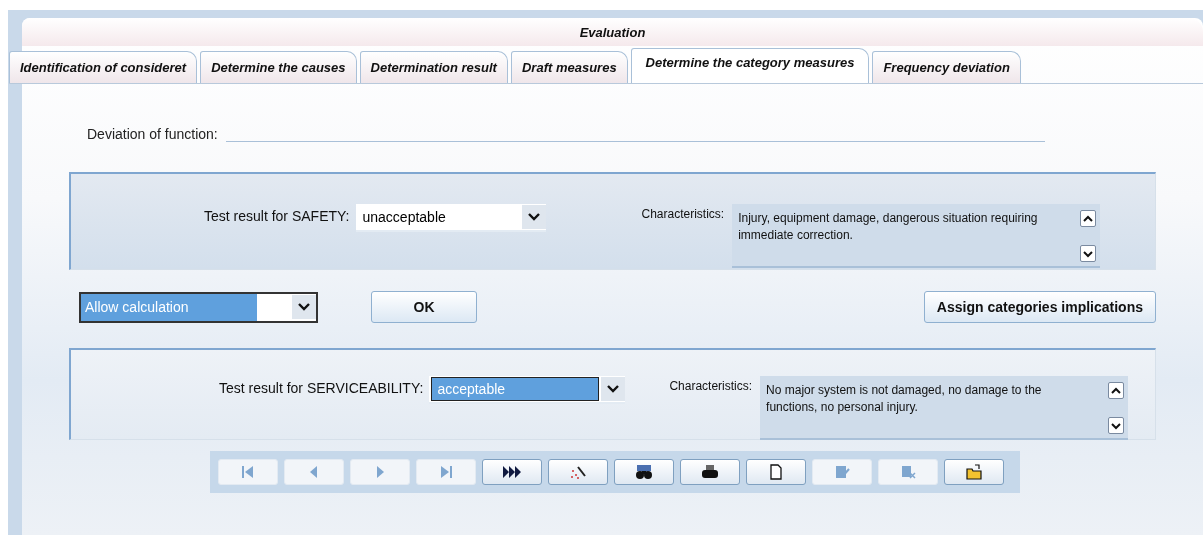  I want to click on window-title: Evaluation, so click(612, 32).